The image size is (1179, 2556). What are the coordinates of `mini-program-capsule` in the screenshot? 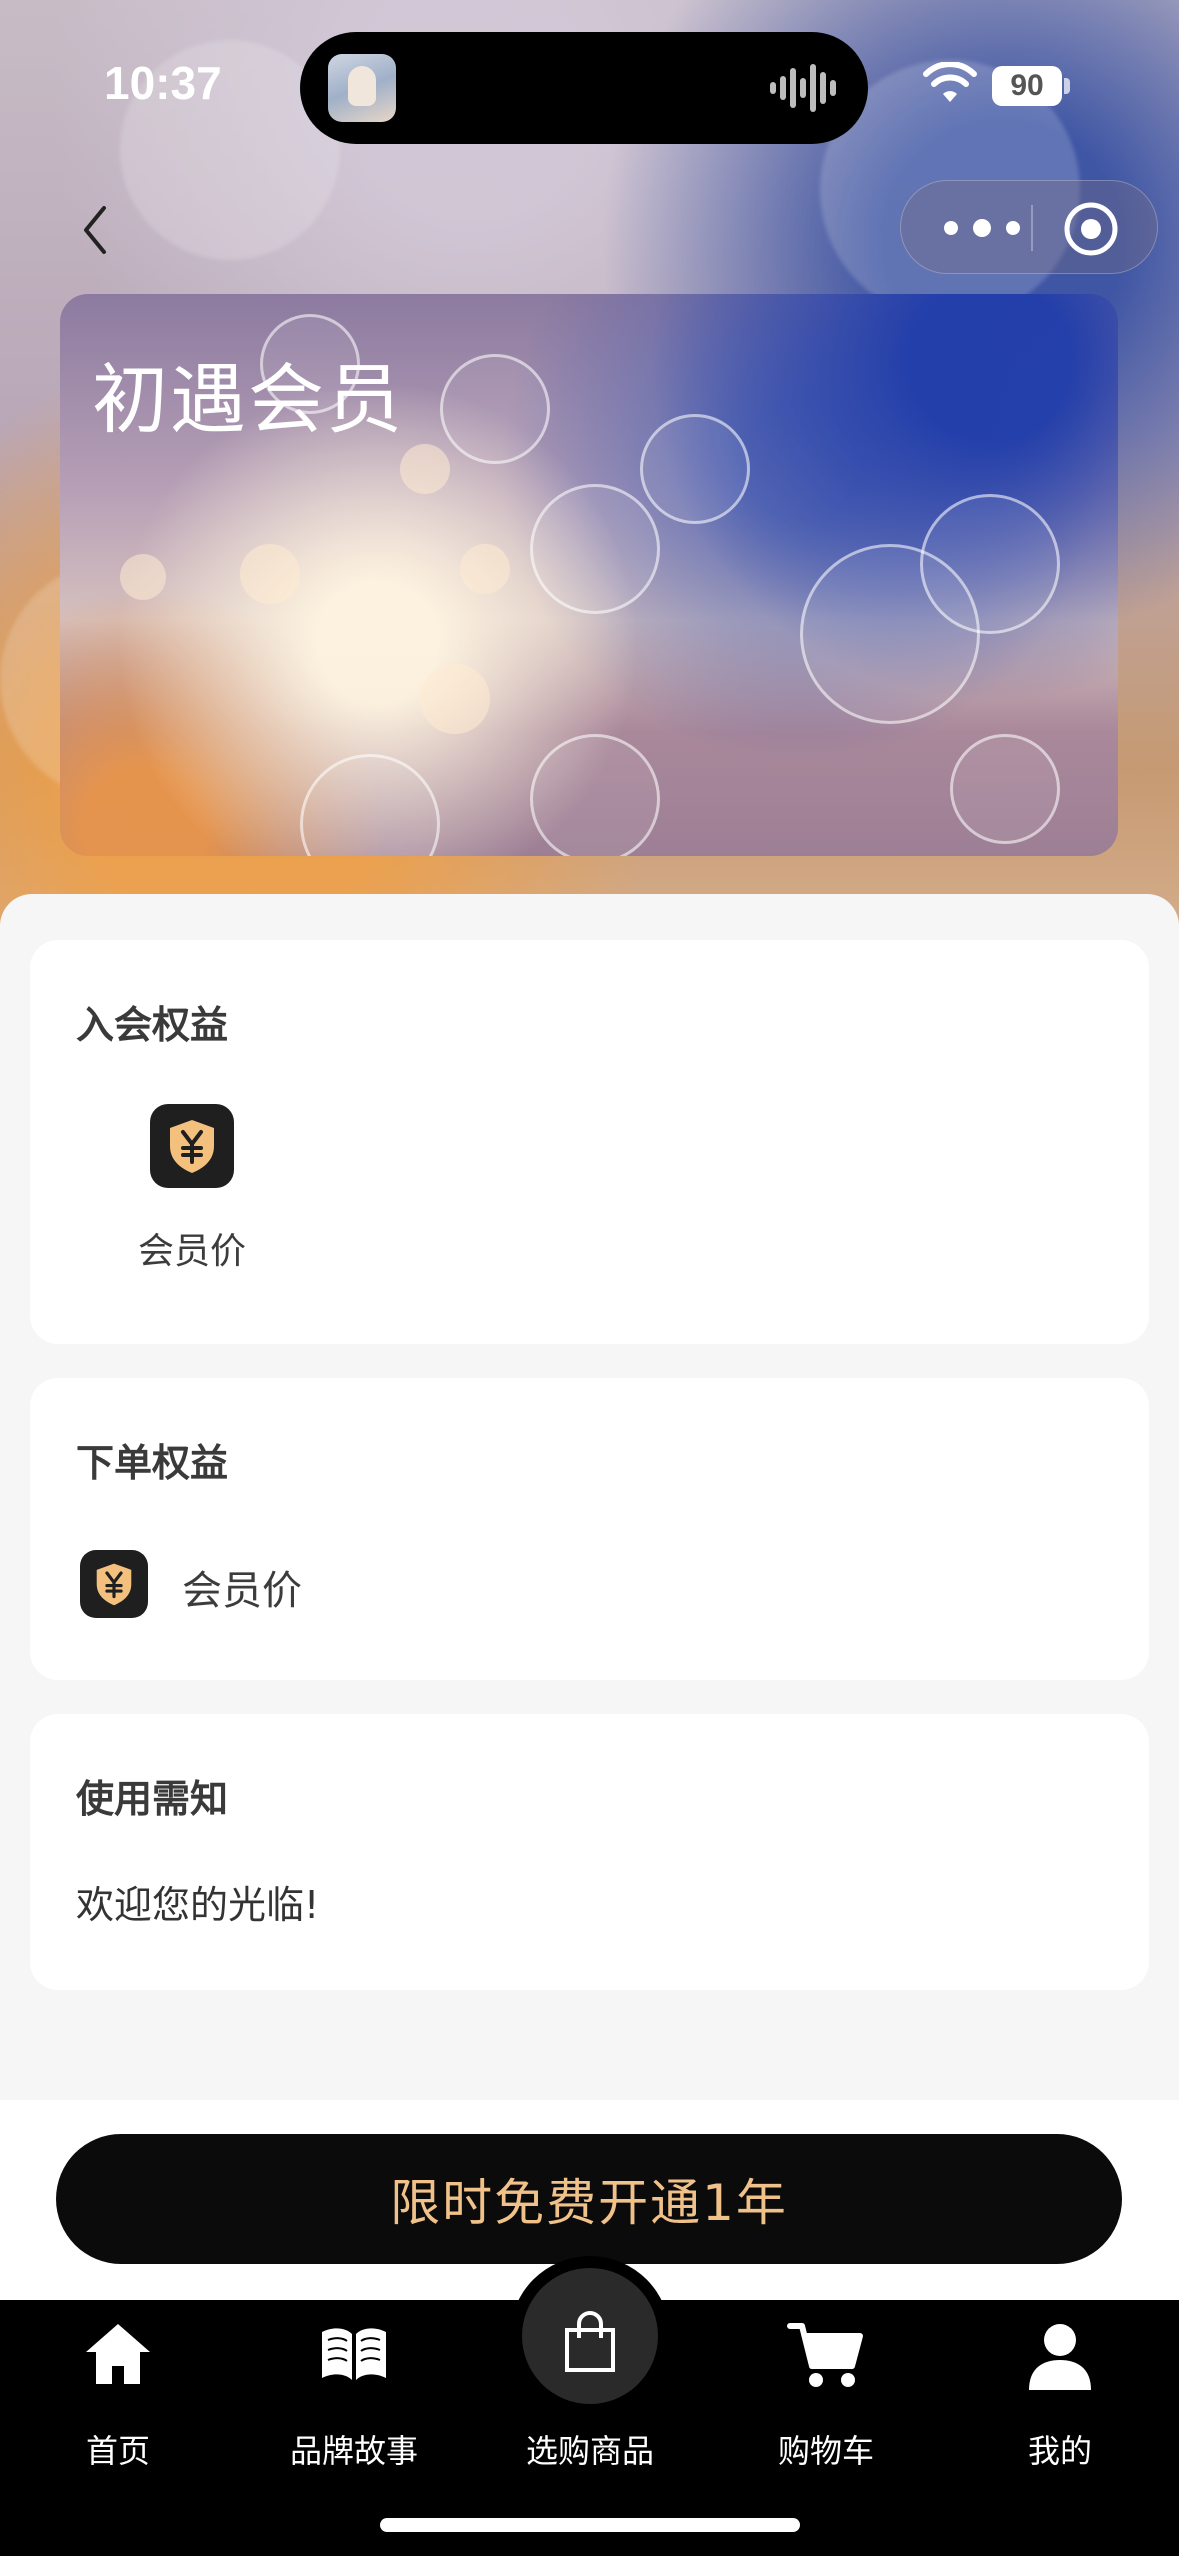 It's located at (1029, 227).